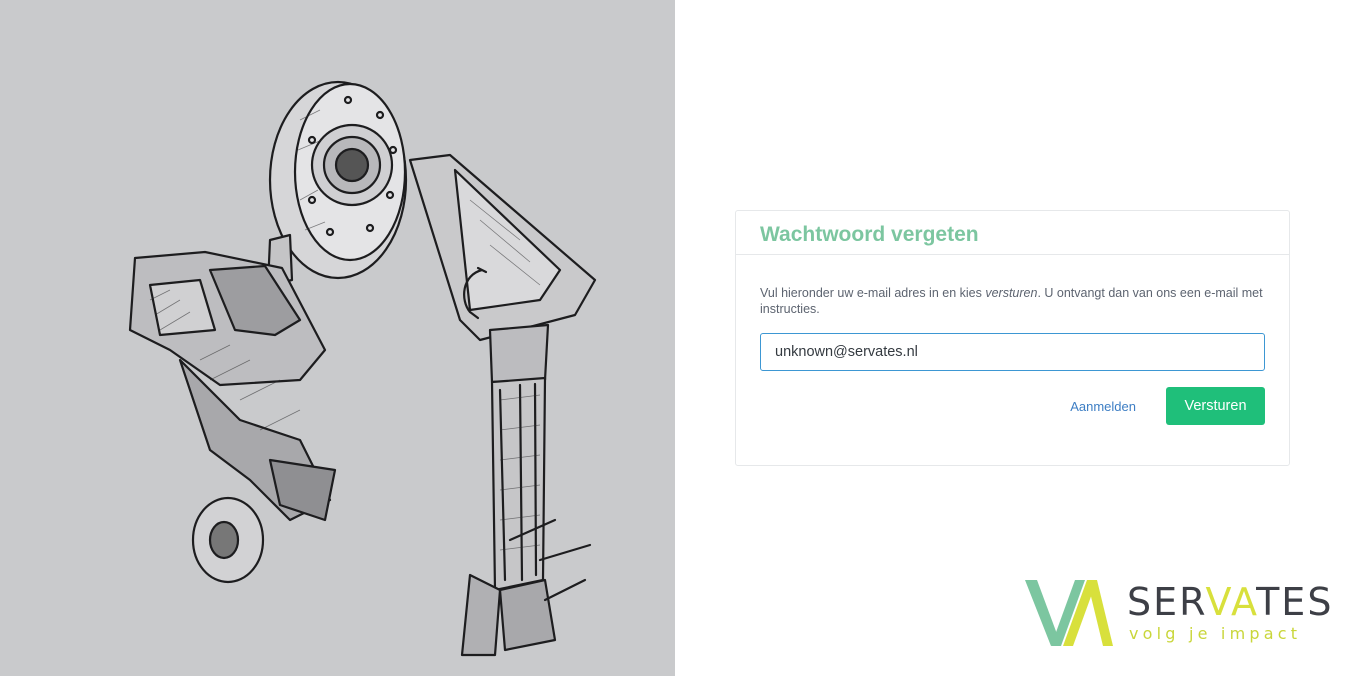  Describe the element at coordinates (1011, 293) in the screenshot. I see `instructions-emphasis: versturen` at that location.